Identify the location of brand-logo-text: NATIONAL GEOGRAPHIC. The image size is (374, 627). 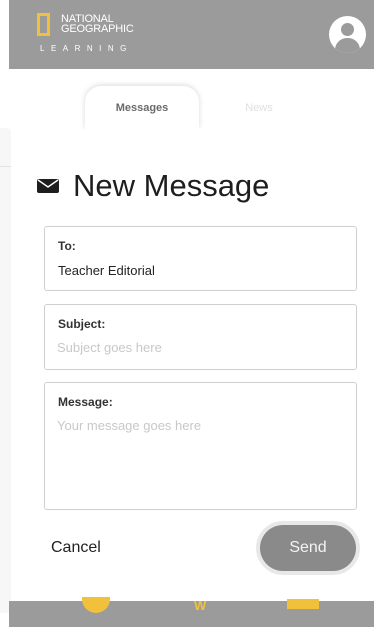
(97, 24).